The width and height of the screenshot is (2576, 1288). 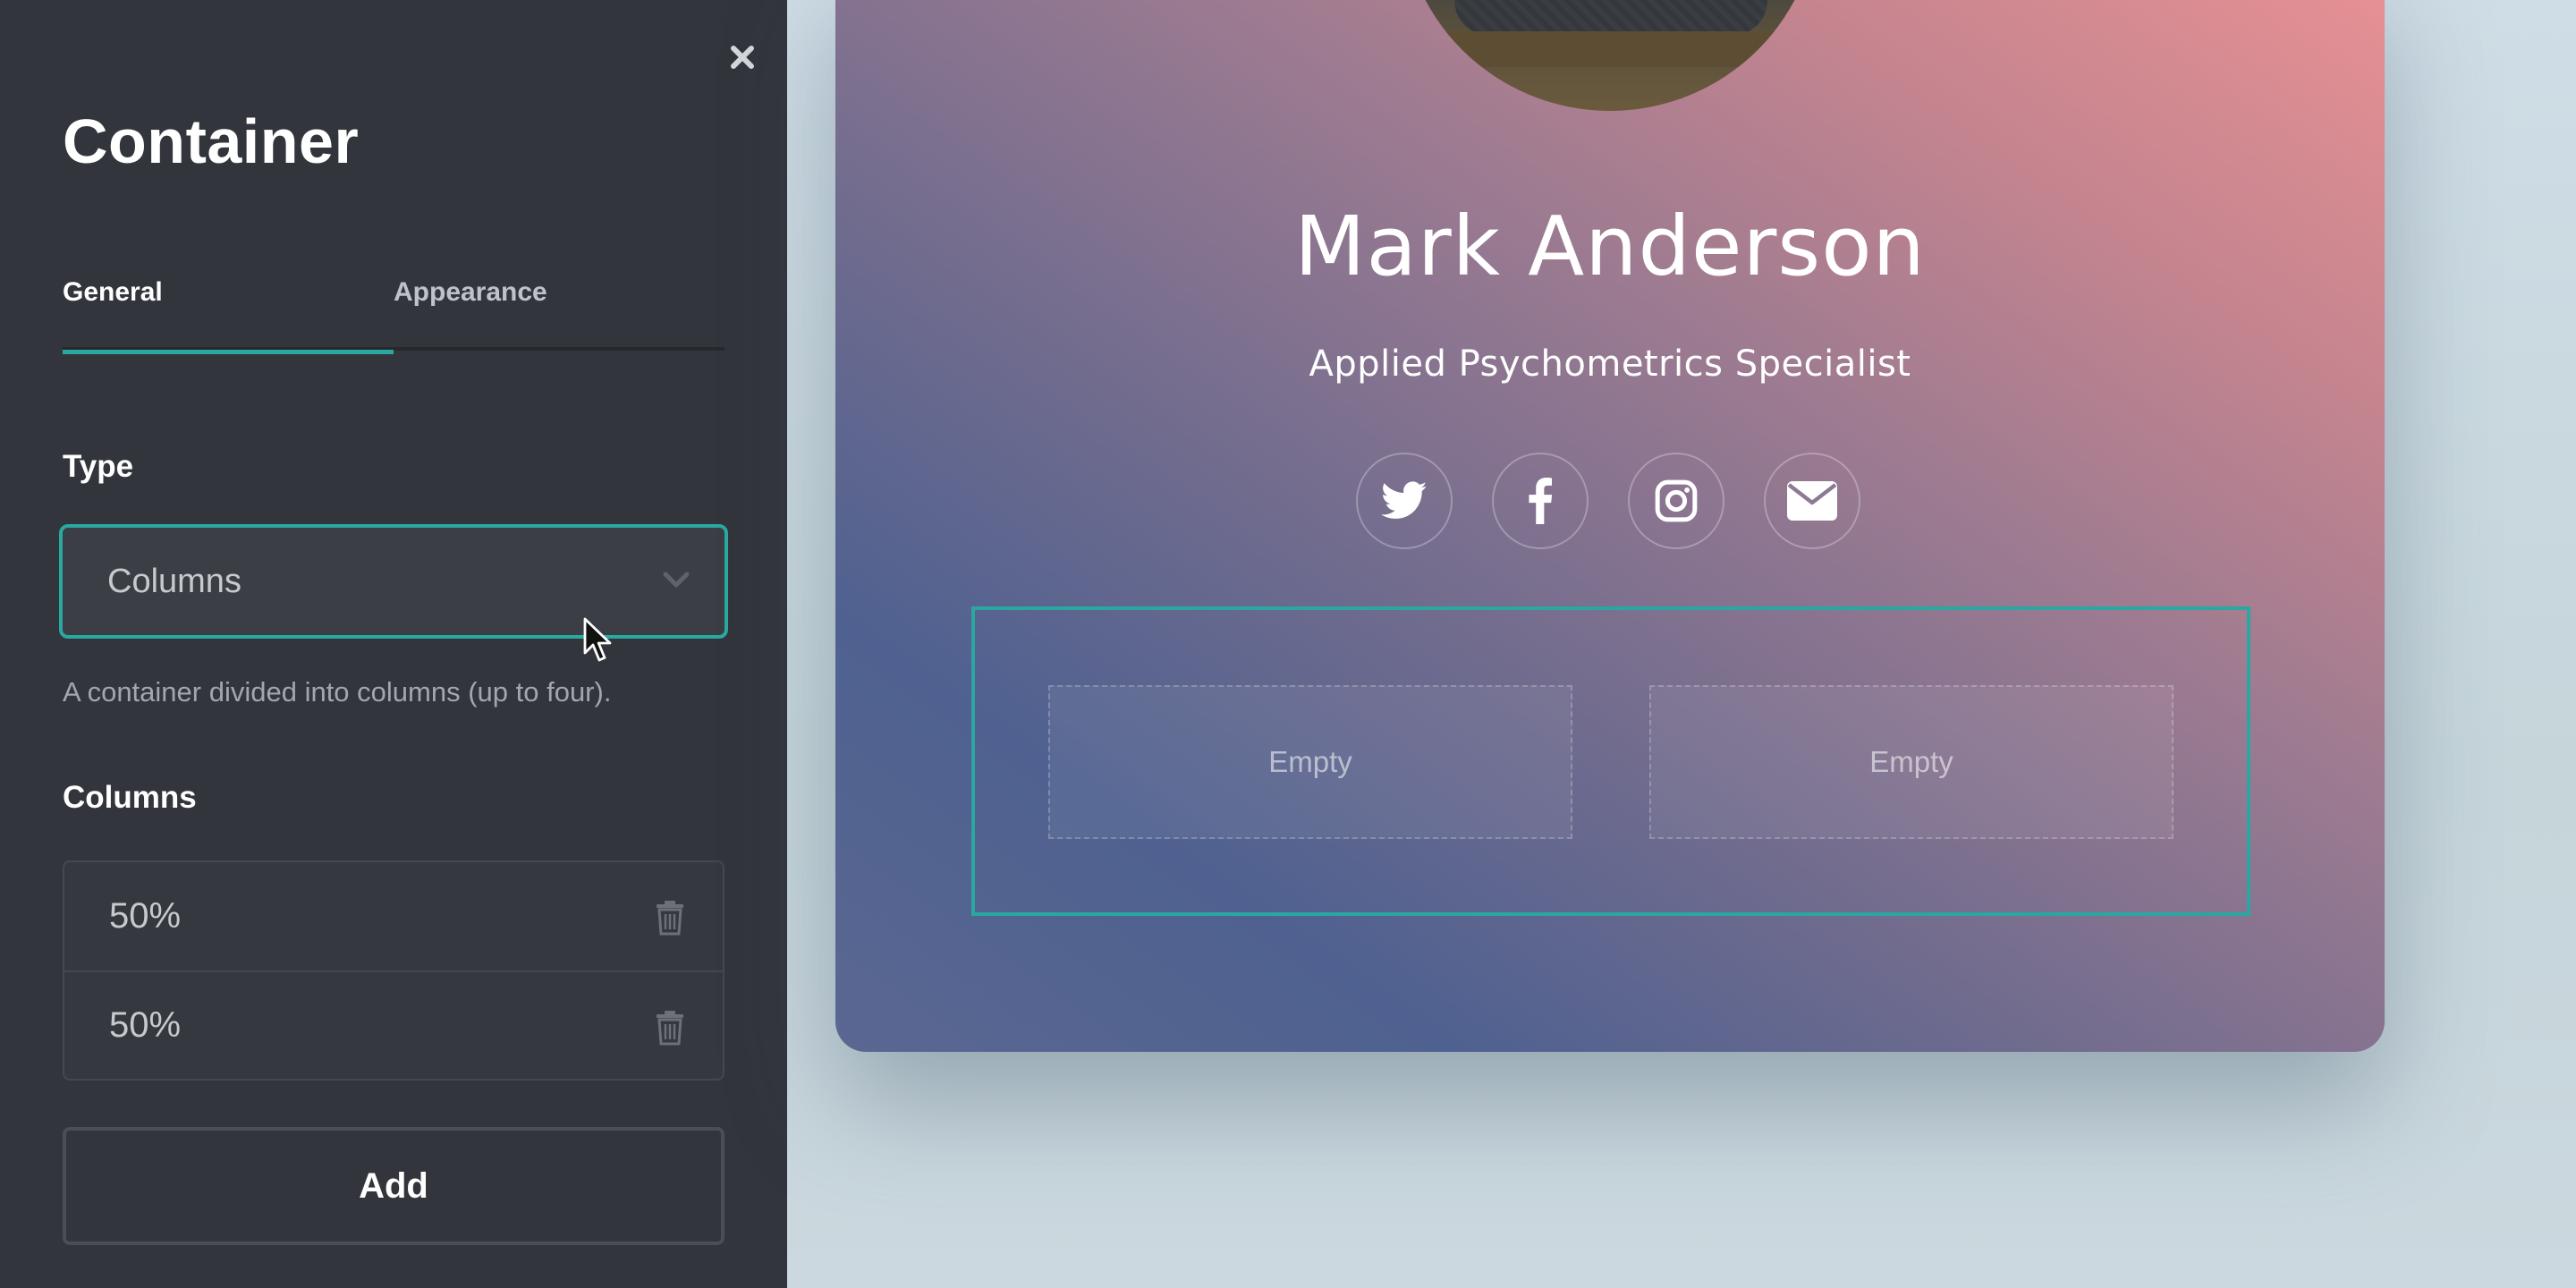 I want to click on facebook-link, so click(x=1540, y=501).